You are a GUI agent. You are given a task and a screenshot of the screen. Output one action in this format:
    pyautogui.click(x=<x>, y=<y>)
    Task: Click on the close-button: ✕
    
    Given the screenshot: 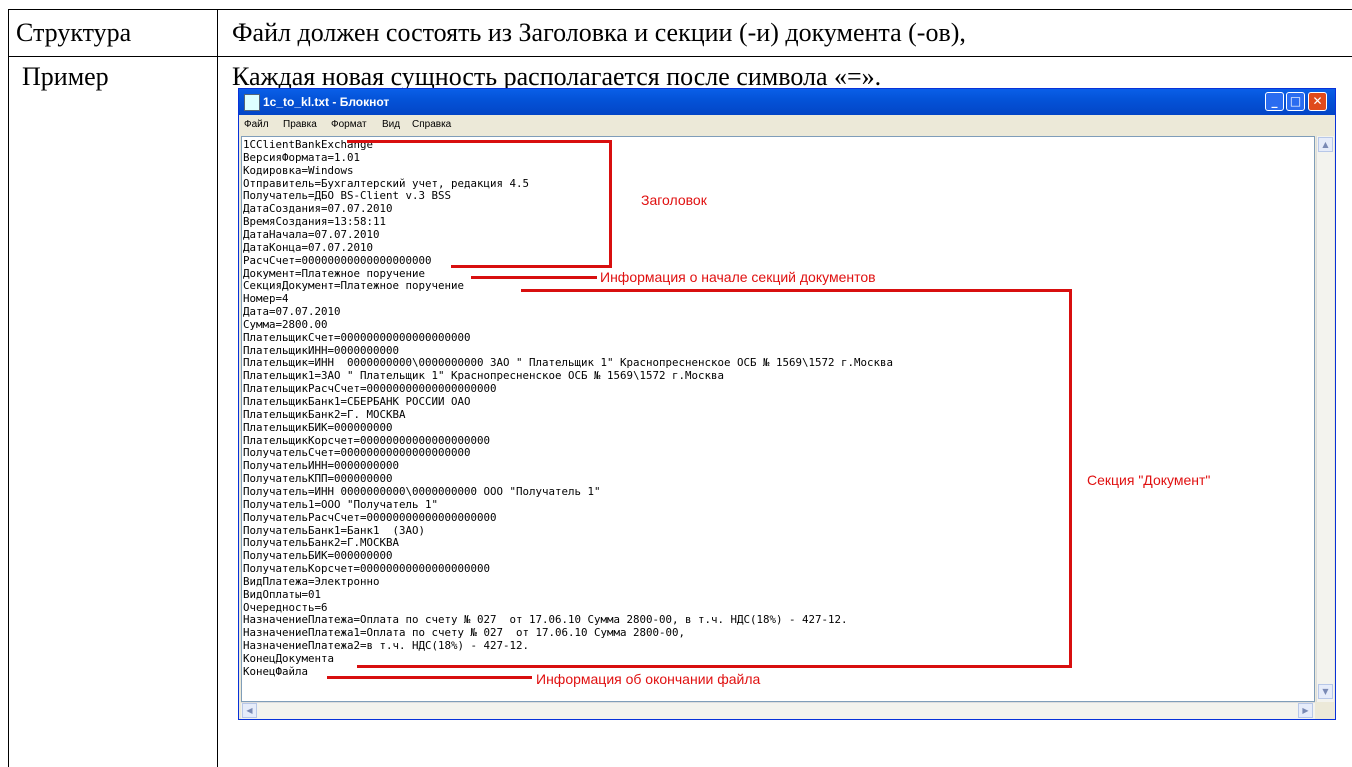 What is the action you would take?
    pyautogui.click(x=1317, y=101)
    